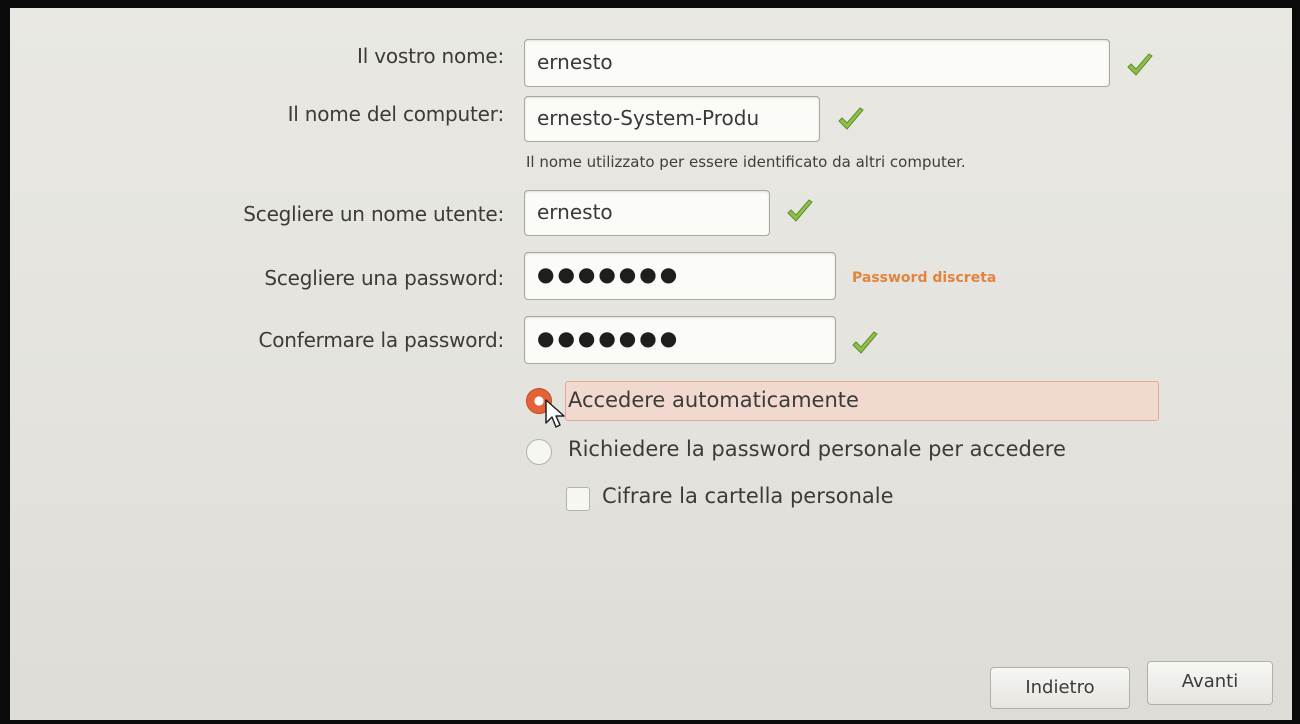 Image resolution: width=1300 pixels, height=724 pixels. What do you see at coordinates (680, 340) in the screenshot?
I see `confirm-password-input: ●●●●●●●` at bounding box center [680, 340].